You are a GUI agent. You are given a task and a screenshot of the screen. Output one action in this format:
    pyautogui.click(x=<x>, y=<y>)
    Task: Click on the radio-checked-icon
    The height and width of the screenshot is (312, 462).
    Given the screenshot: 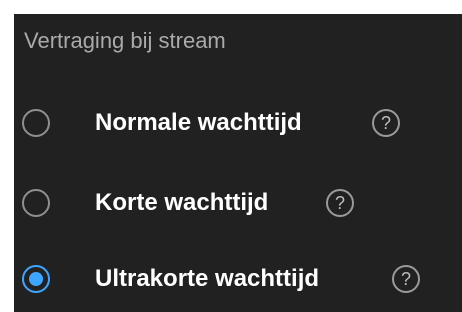 What is the action you would take?
    pyautogui.click(x=36, y=279)
    